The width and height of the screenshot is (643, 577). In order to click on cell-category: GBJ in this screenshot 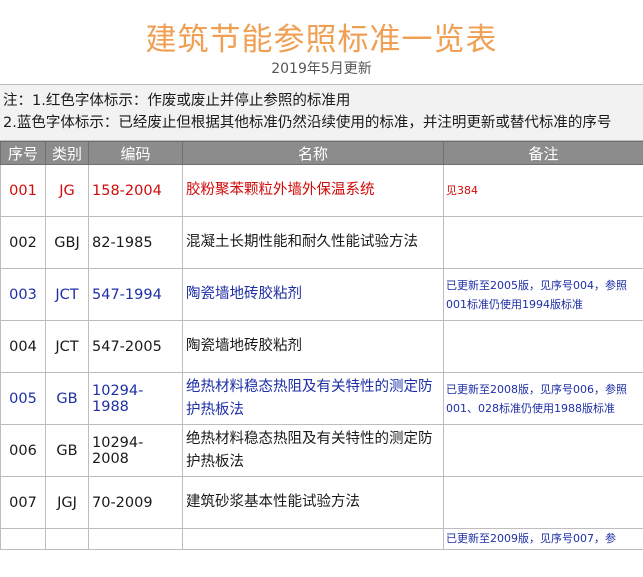, I will do `click(67, 242)`.